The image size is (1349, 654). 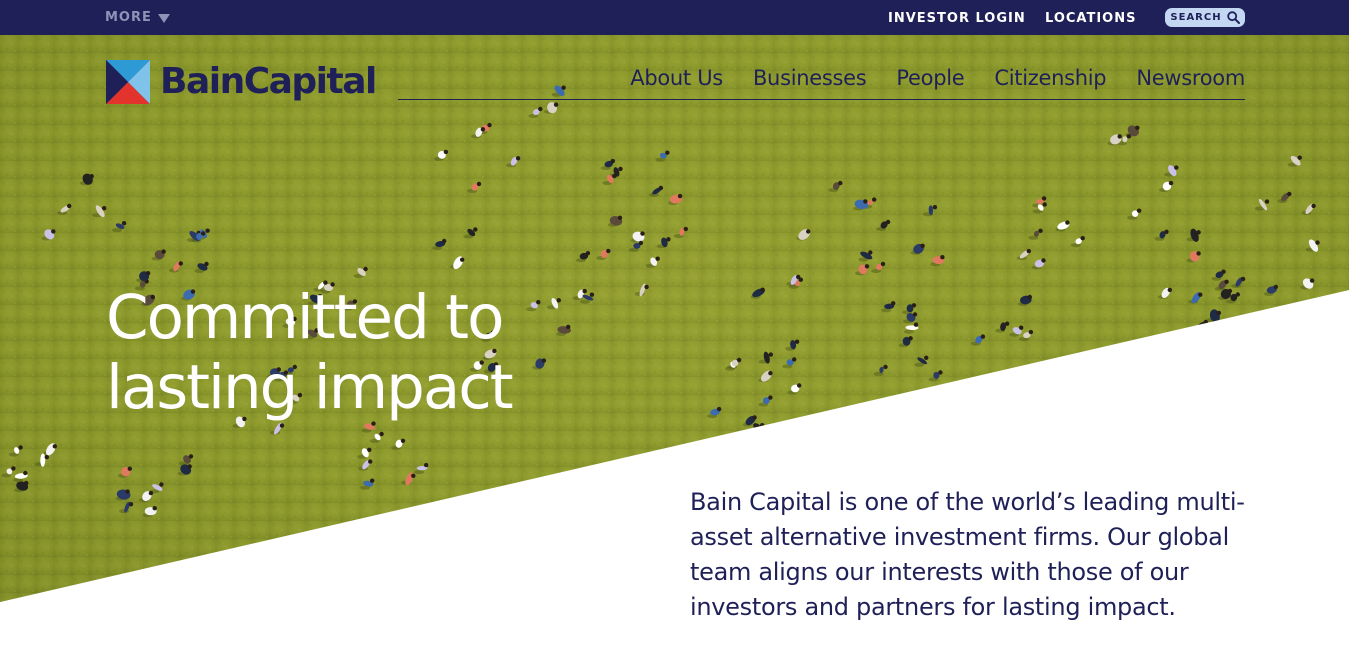 I want to click on search-button: SEARCH, so click(x=1205, y=17).